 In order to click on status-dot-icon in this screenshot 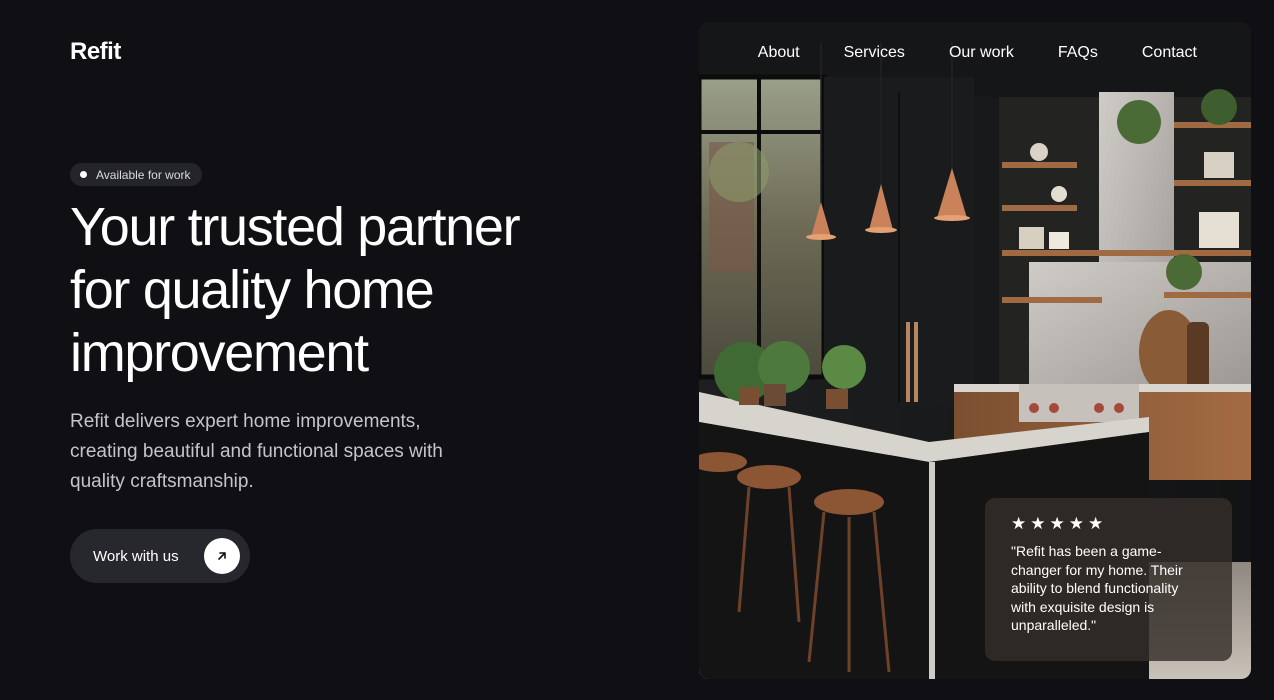, I will do `click(83, 174)`.